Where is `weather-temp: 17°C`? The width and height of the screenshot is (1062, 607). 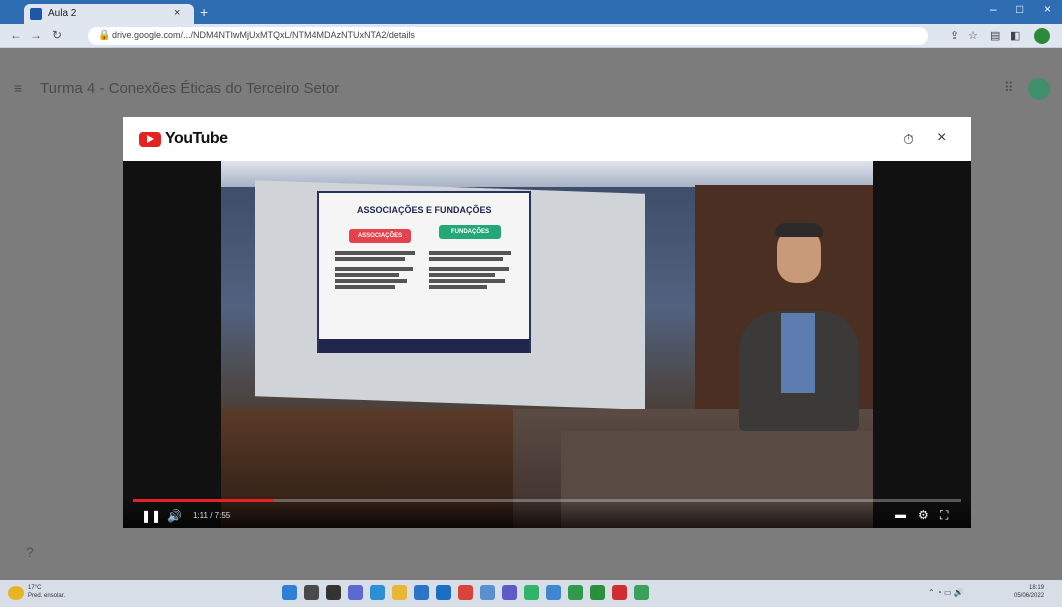
weather-temp: 17°C is located at coordinates (35, 588).